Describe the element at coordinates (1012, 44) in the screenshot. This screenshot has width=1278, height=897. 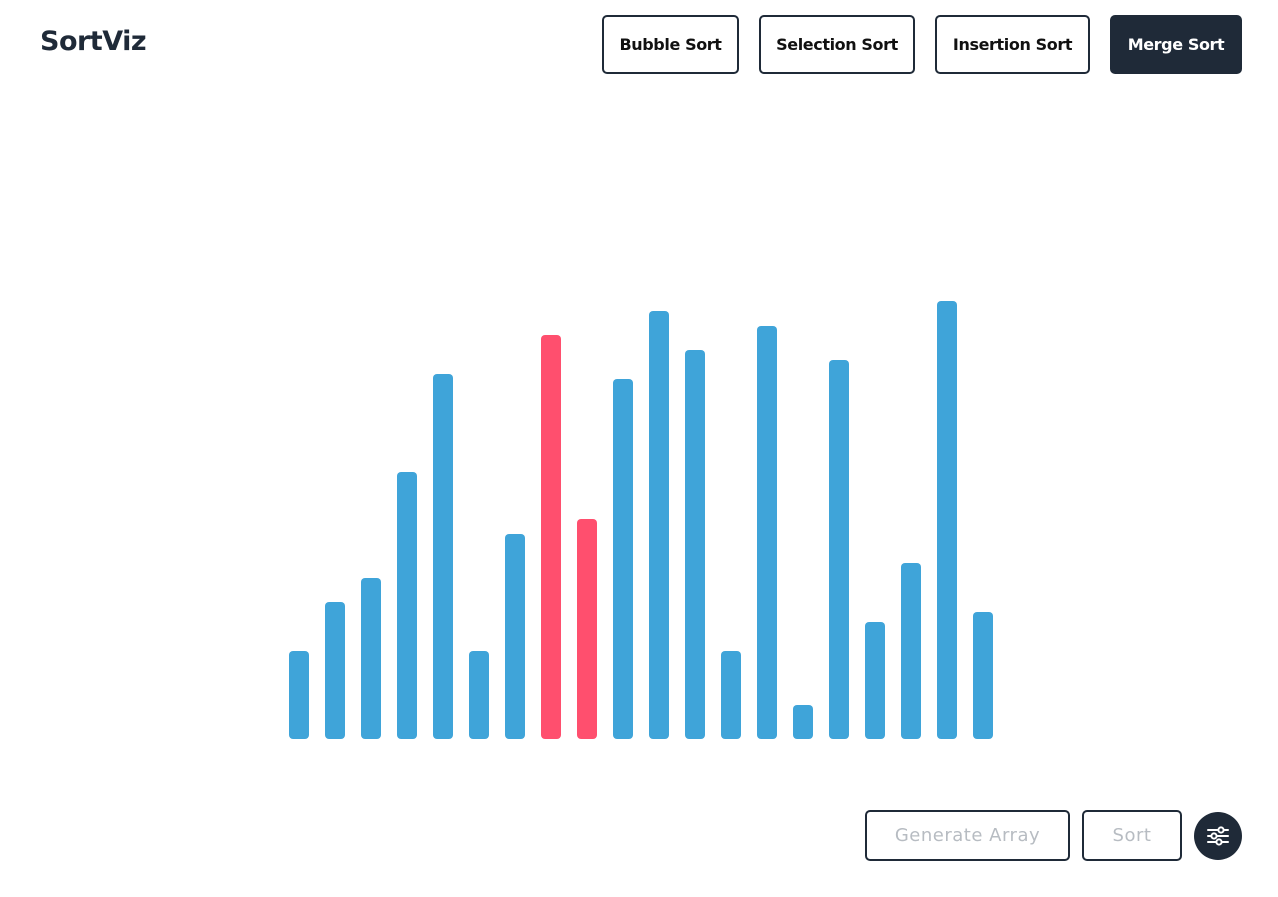
I see `insertion-sort-button: Insertion Sort` at that location.